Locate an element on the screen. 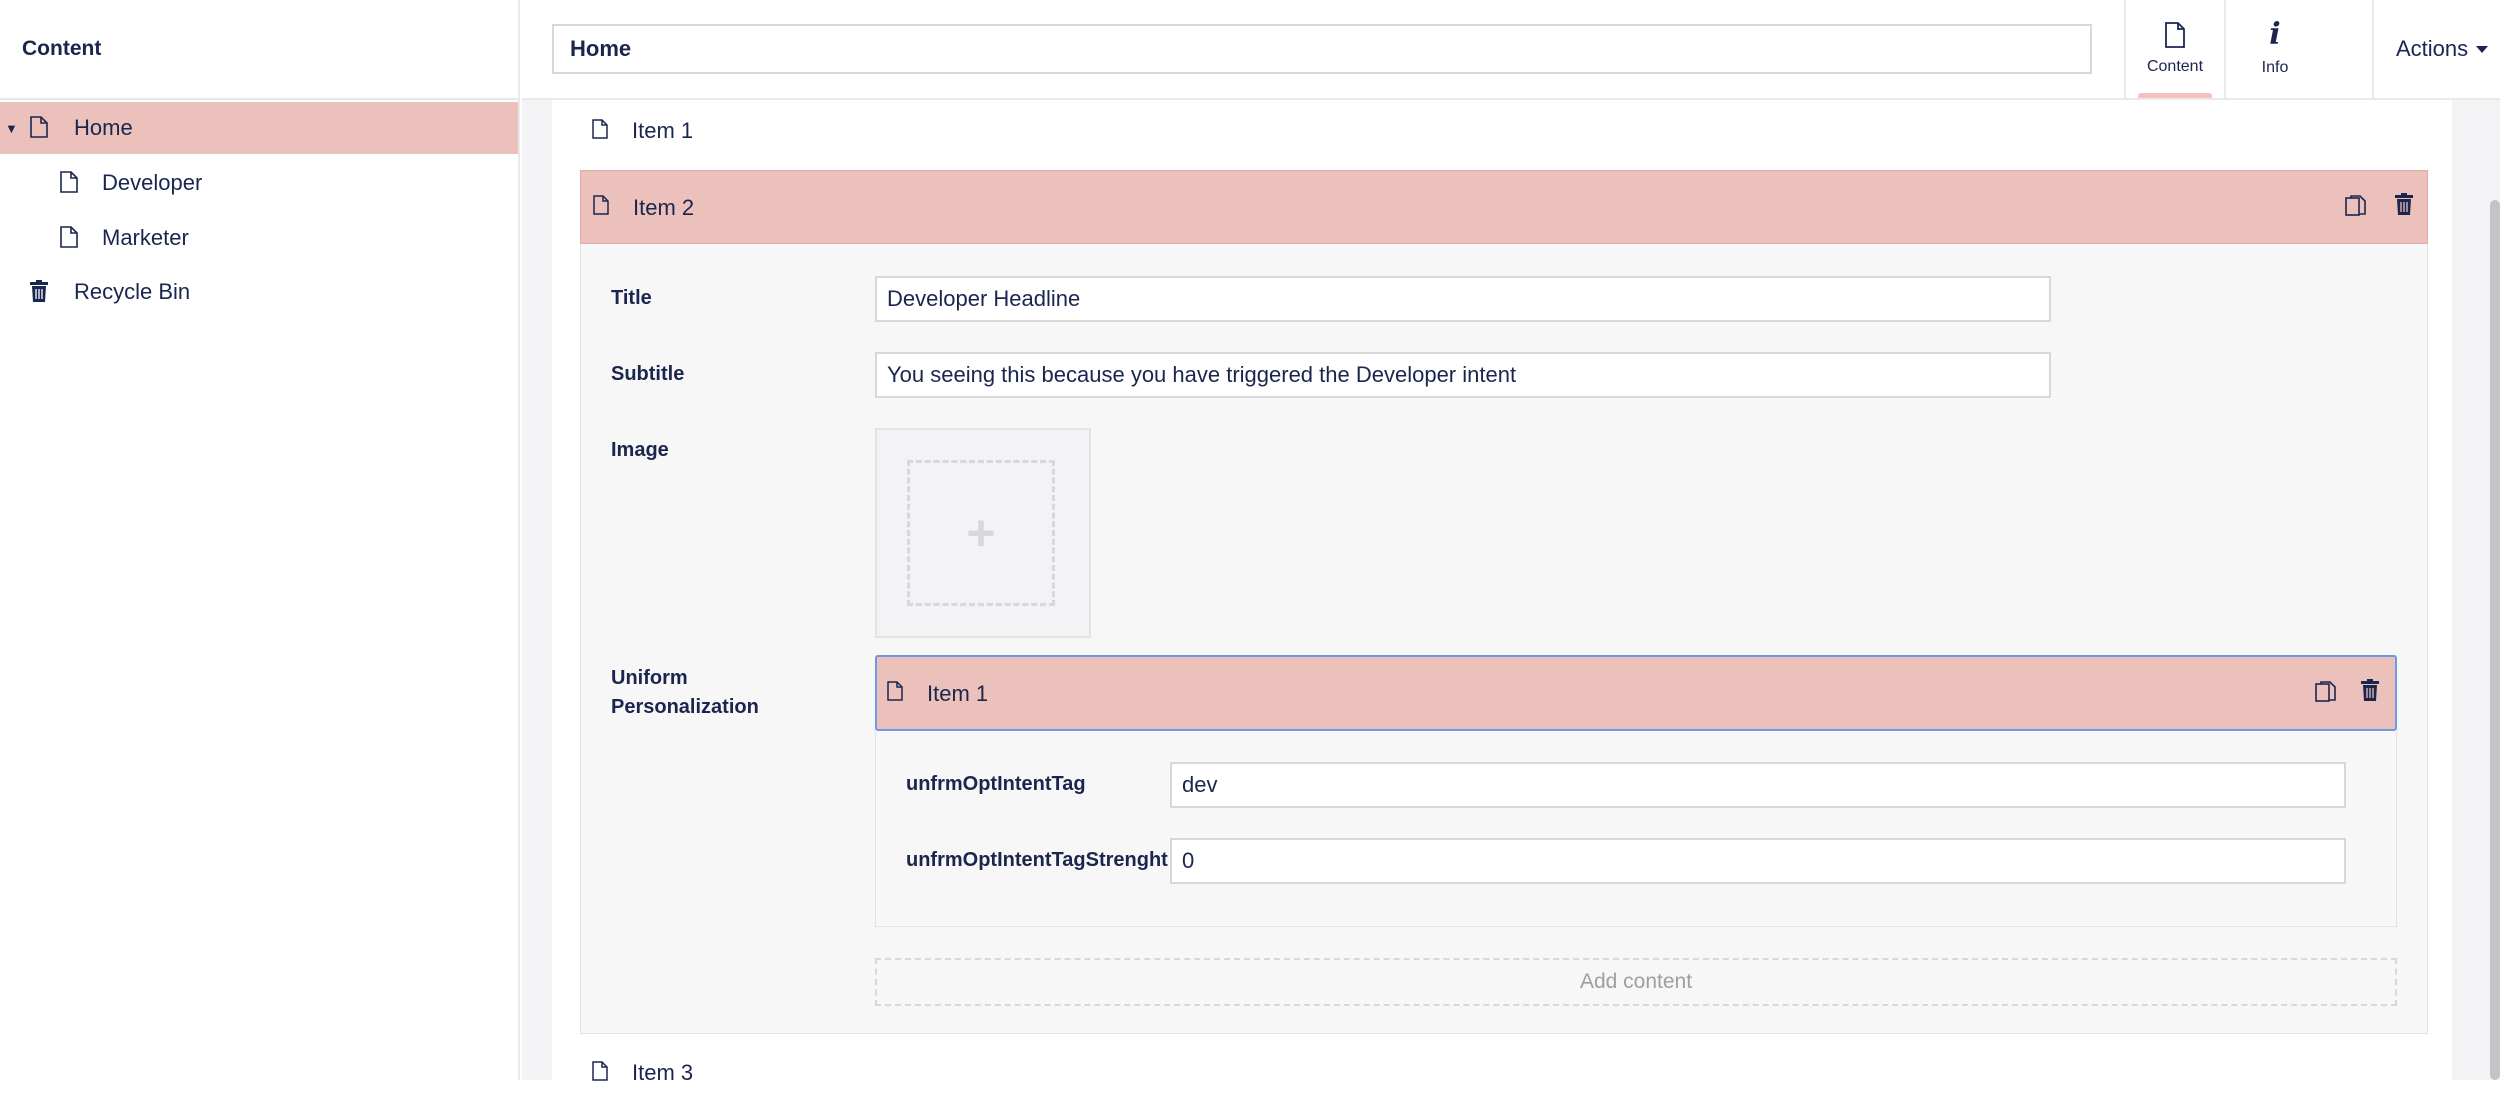 Image resolution: width=2500 pixels, height=1094 pixels. nested-block-label: Item 1 is located at coordinates (958, 693).